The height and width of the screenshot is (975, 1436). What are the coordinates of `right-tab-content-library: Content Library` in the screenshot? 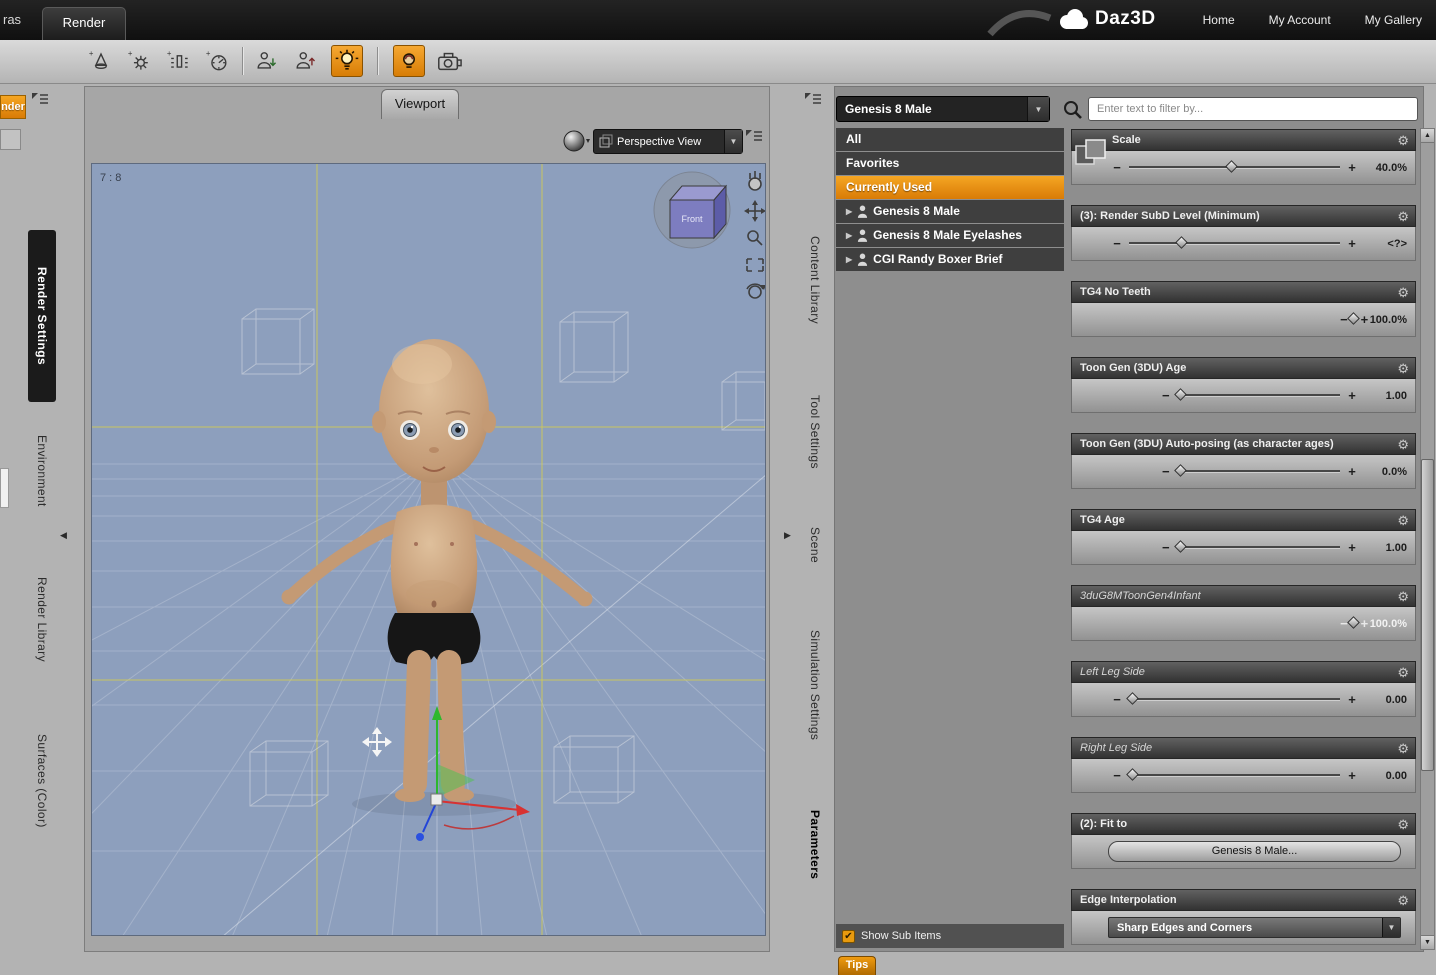 It's located at (815, 280).